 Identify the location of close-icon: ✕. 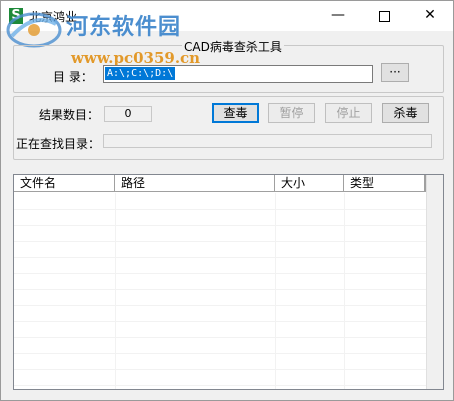
(430, 15).